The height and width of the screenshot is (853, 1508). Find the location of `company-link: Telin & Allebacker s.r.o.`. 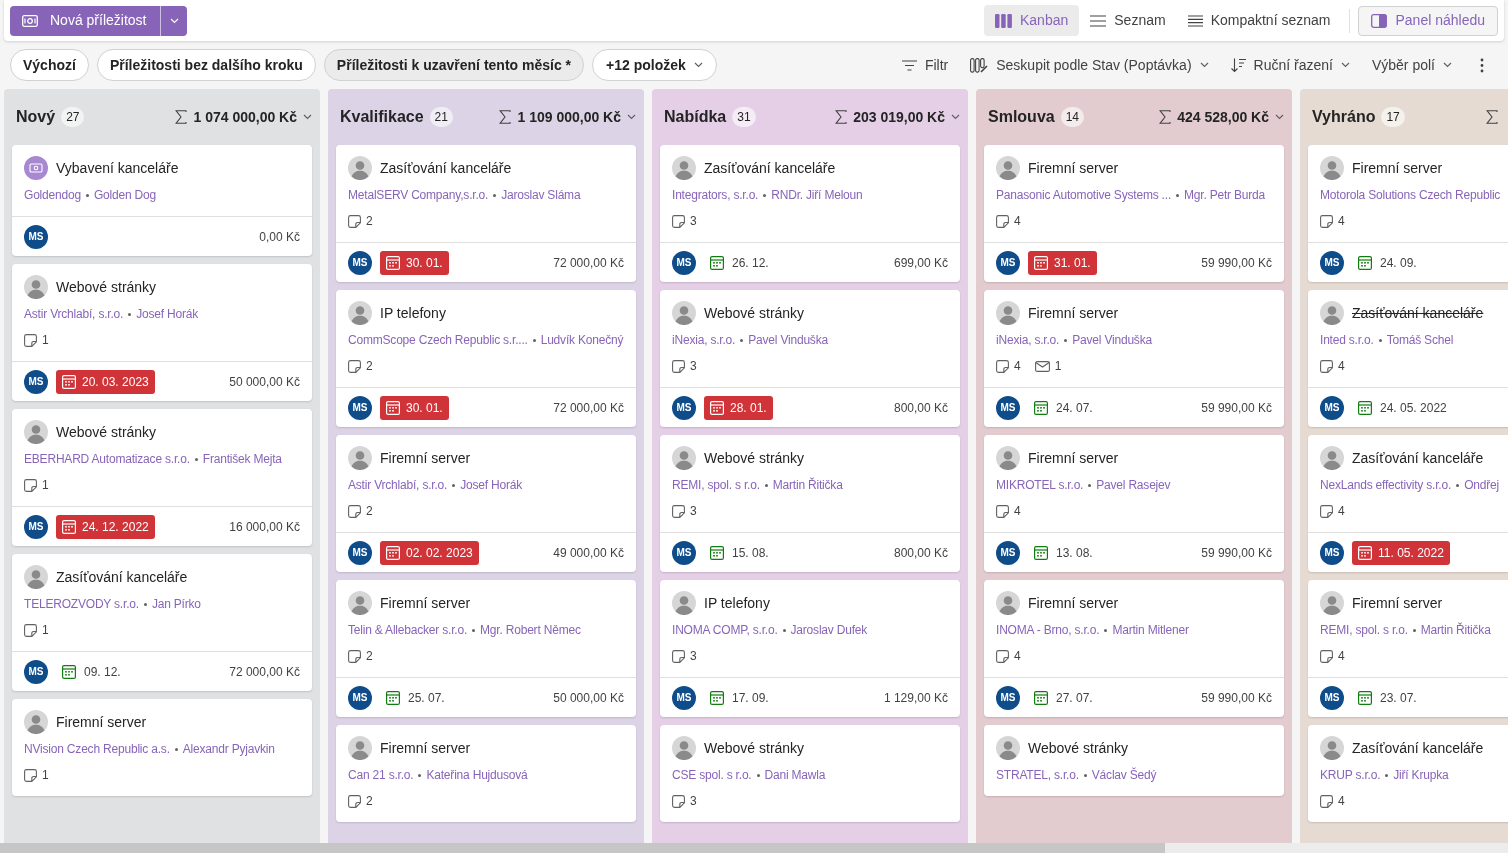

company-link: Telin & Allebacker s.r.o. is located at coordinates (408, 630).